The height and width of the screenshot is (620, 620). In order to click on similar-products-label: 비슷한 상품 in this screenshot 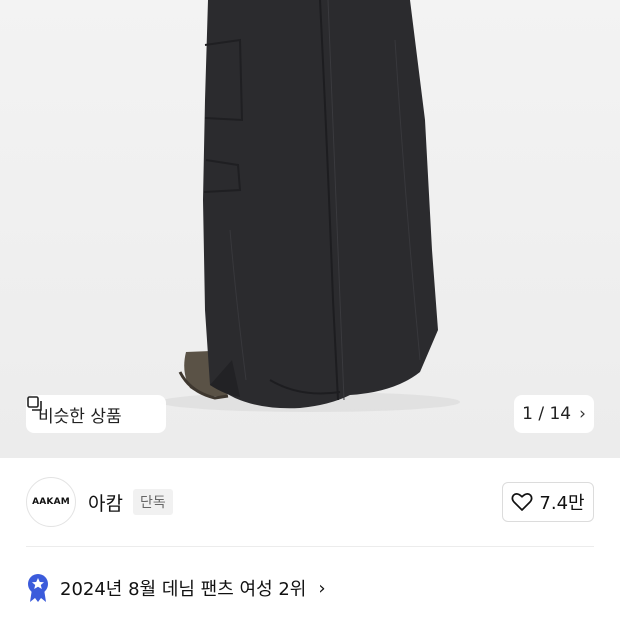, I will do `click(80, 416)`.